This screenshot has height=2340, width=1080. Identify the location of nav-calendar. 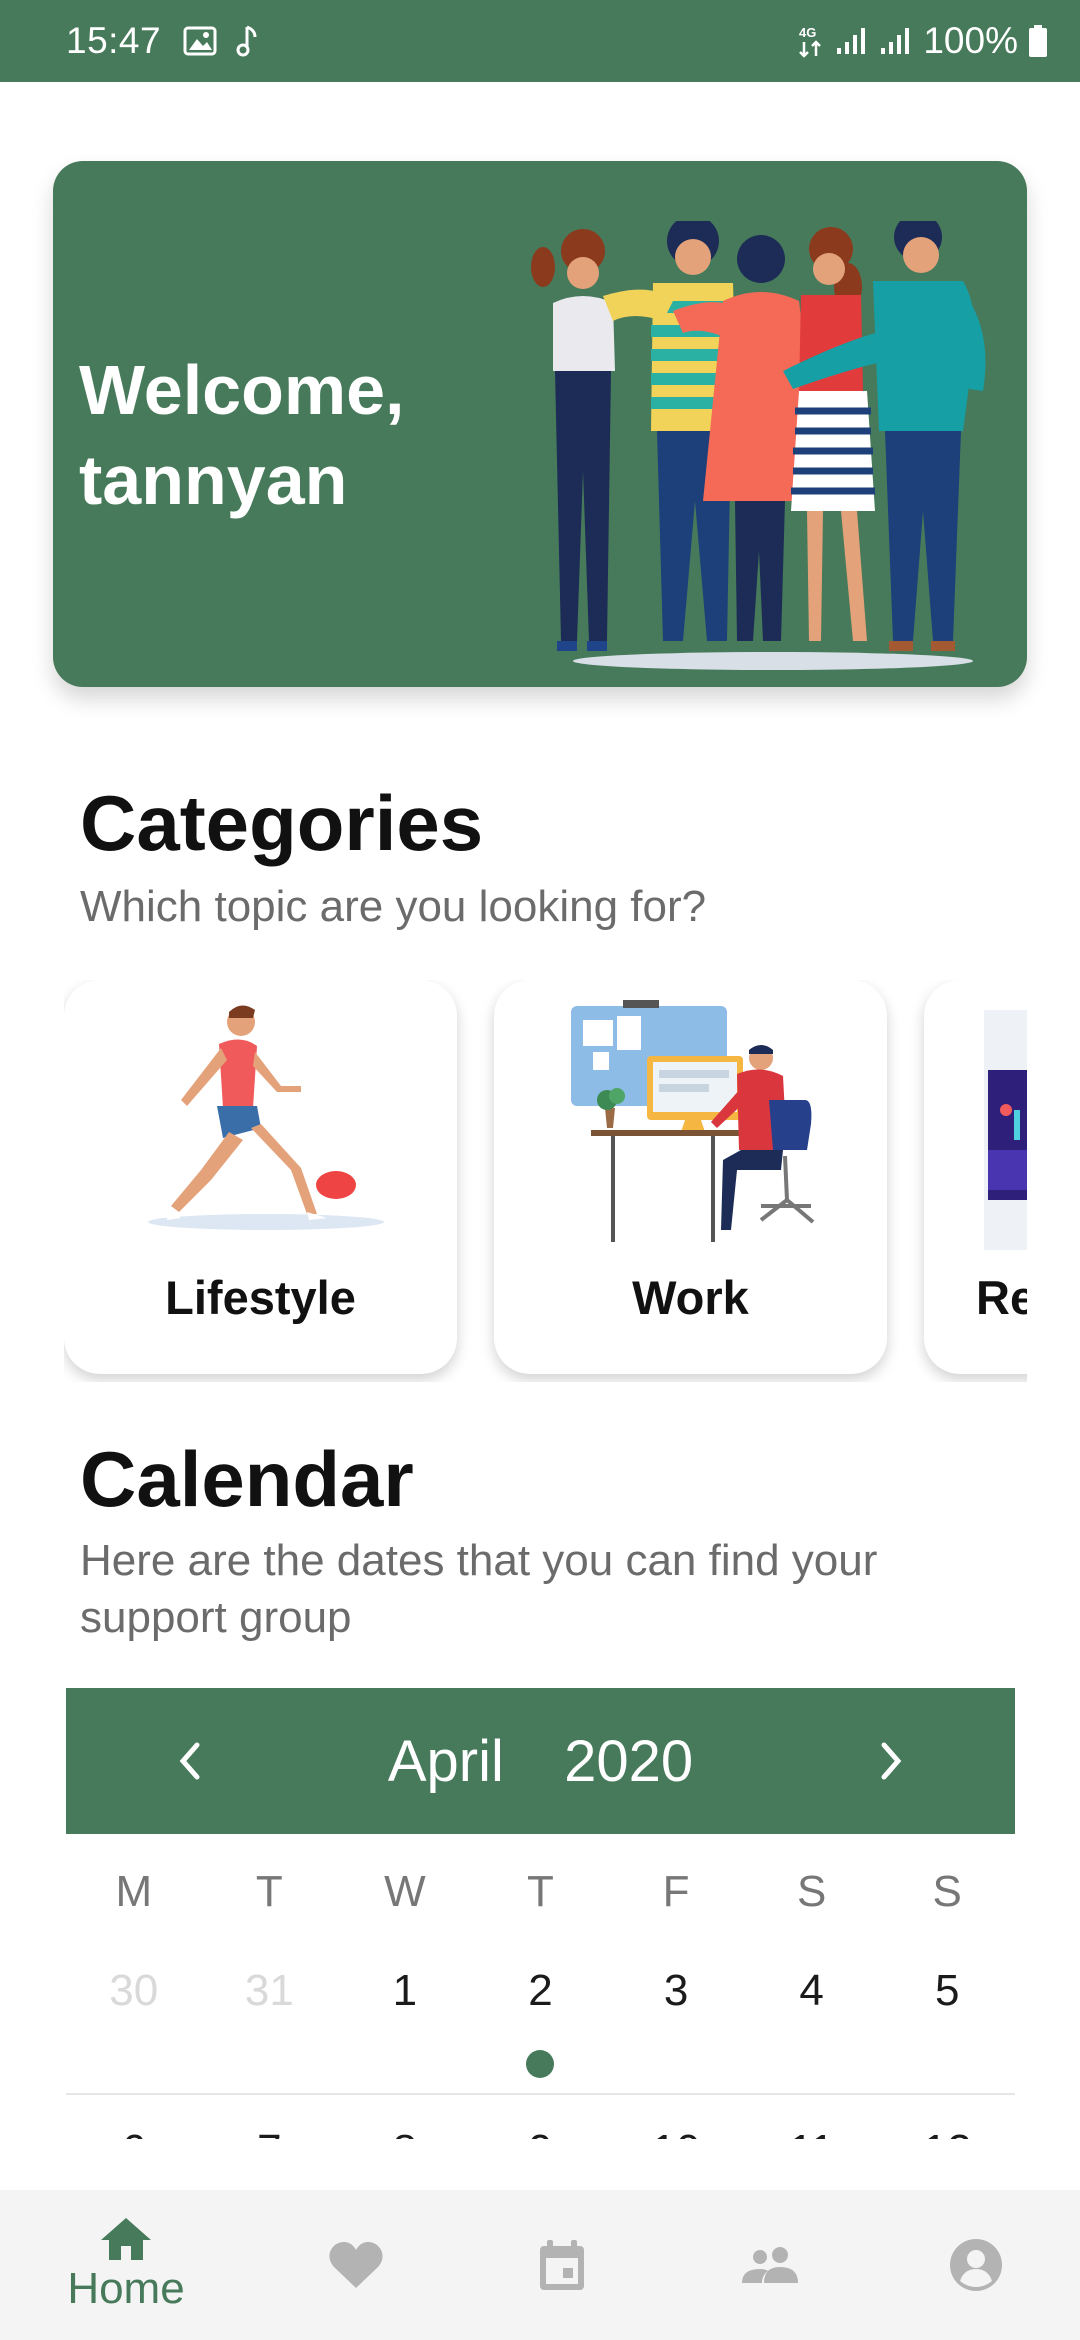
(562, 2265).